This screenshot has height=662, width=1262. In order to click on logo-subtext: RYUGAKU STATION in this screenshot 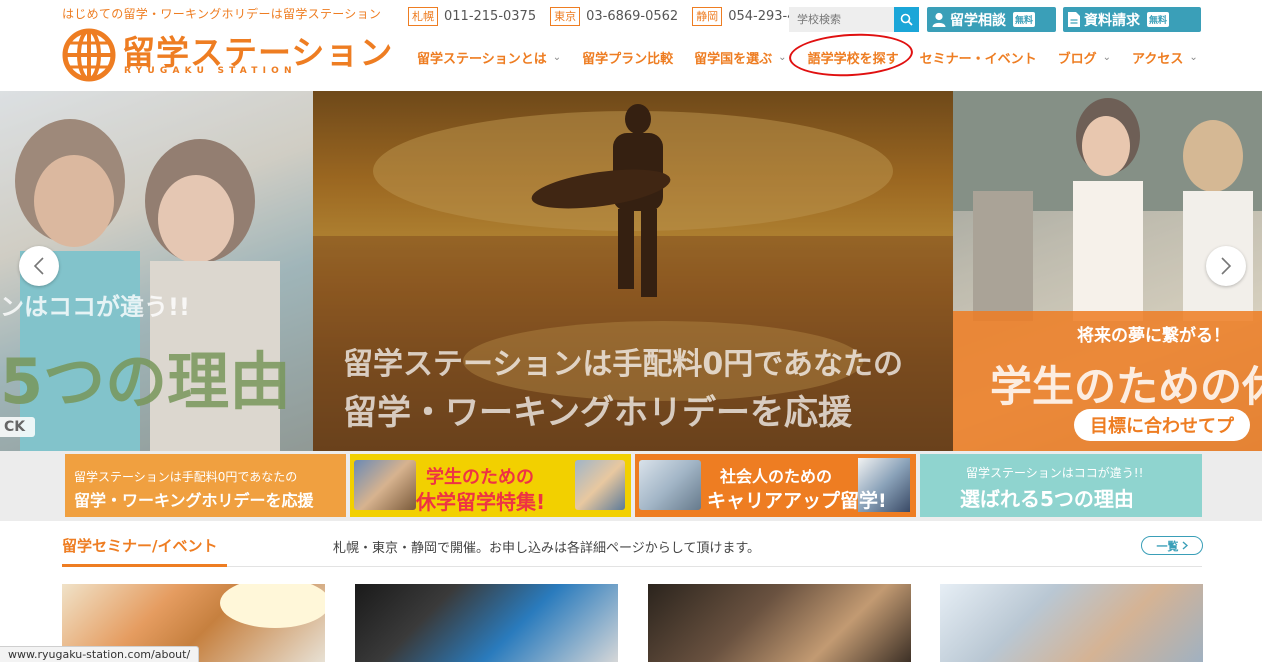, I will do `click(210, 71)`.